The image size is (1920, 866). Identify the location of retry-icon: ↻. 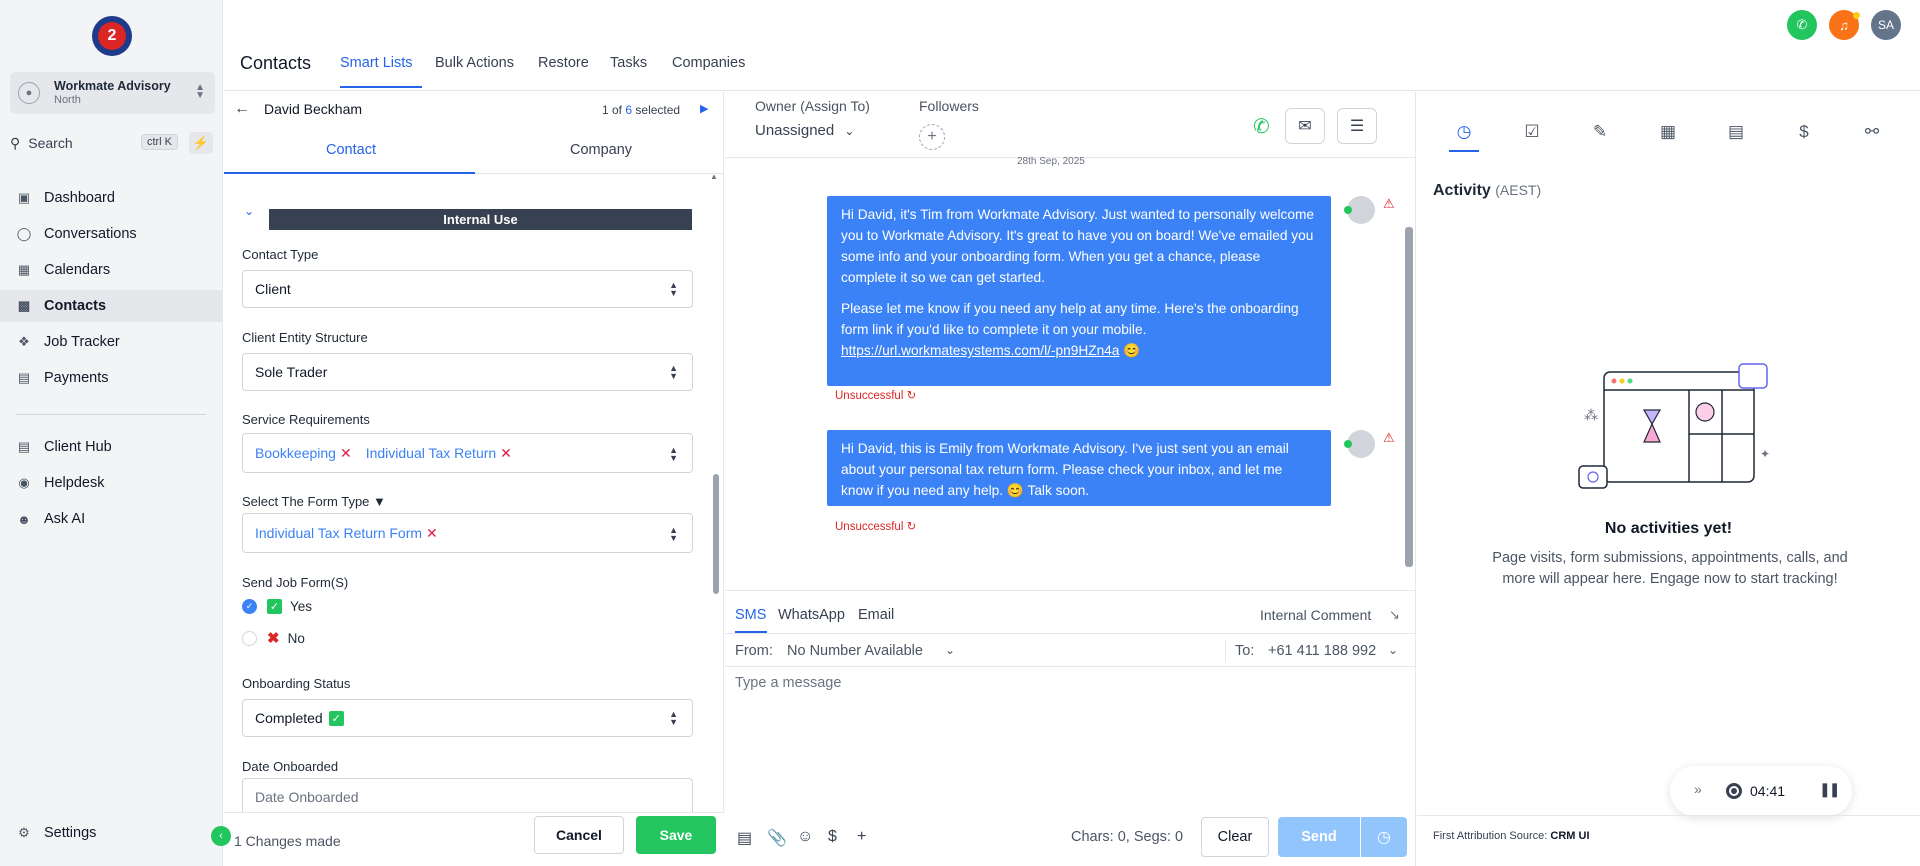
(911, 396).